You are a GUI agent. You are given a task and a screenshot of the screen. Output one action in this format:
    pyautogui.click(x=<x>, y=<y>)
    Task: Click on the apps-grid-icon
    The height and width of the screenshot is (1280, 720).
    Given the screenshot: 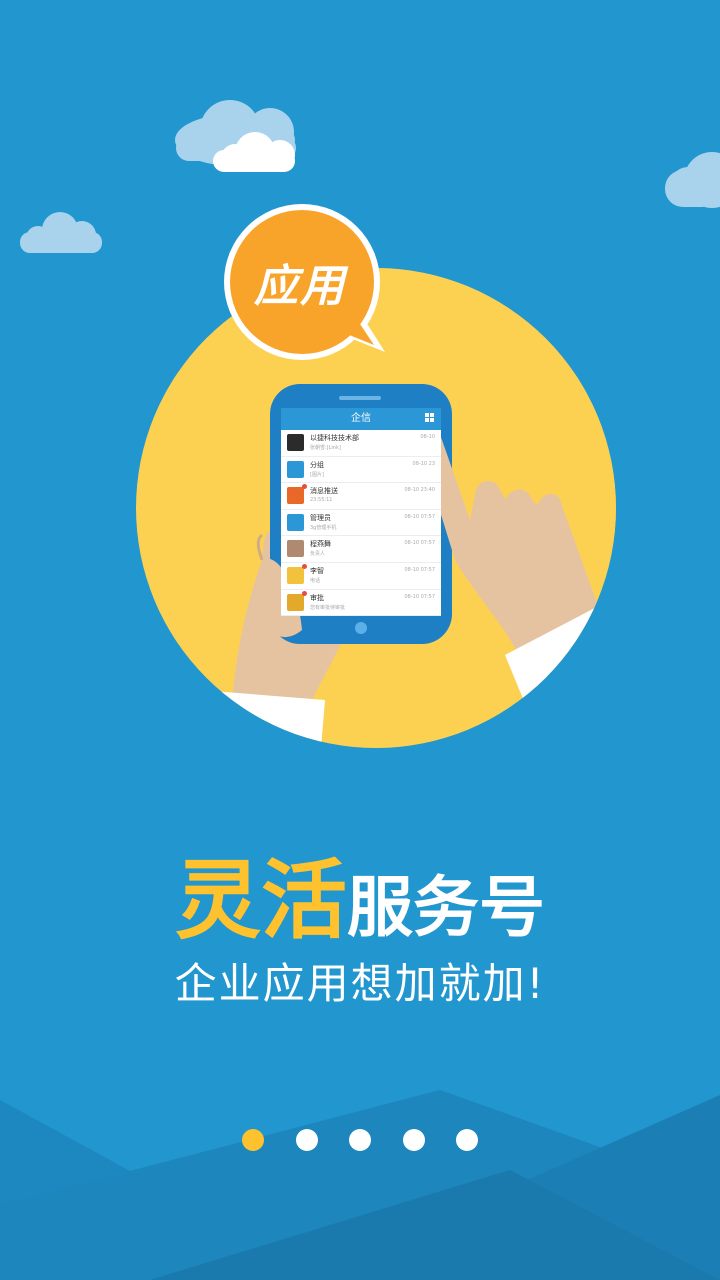 What is the action you would take?
    pyautogui.click(x=430, y=418)
    